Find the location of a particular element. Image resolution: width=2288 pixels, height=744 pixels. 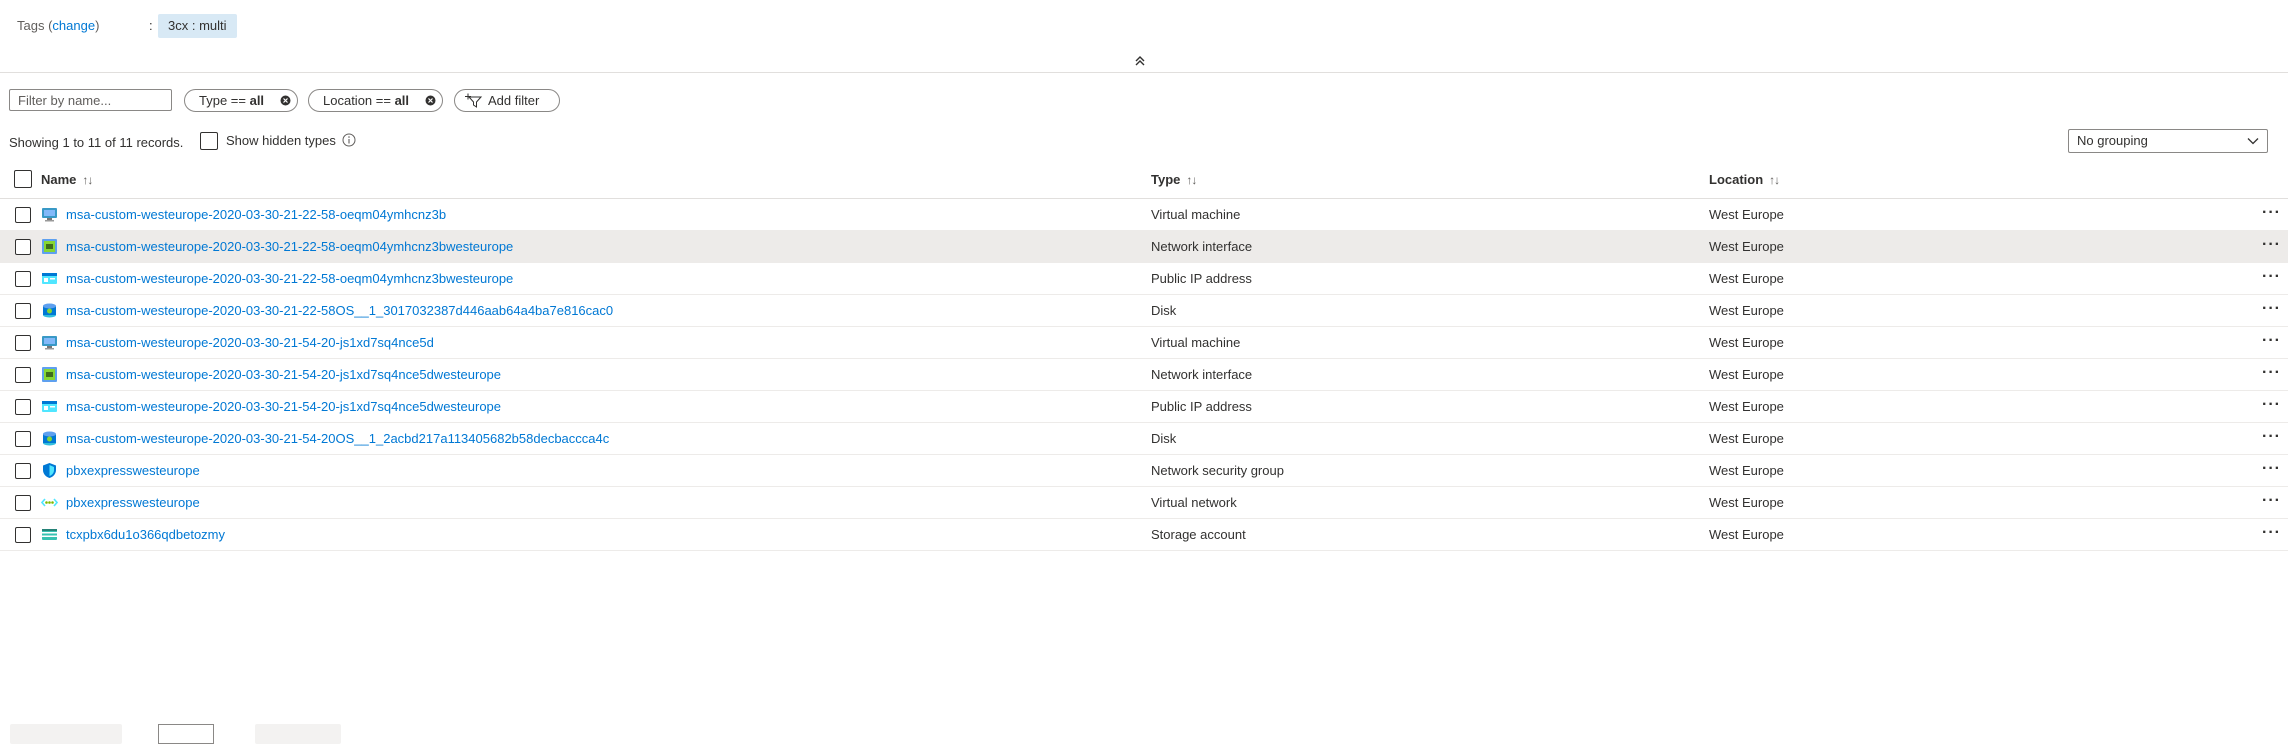

filter-by-name-input is located at coordinates (90, 100).